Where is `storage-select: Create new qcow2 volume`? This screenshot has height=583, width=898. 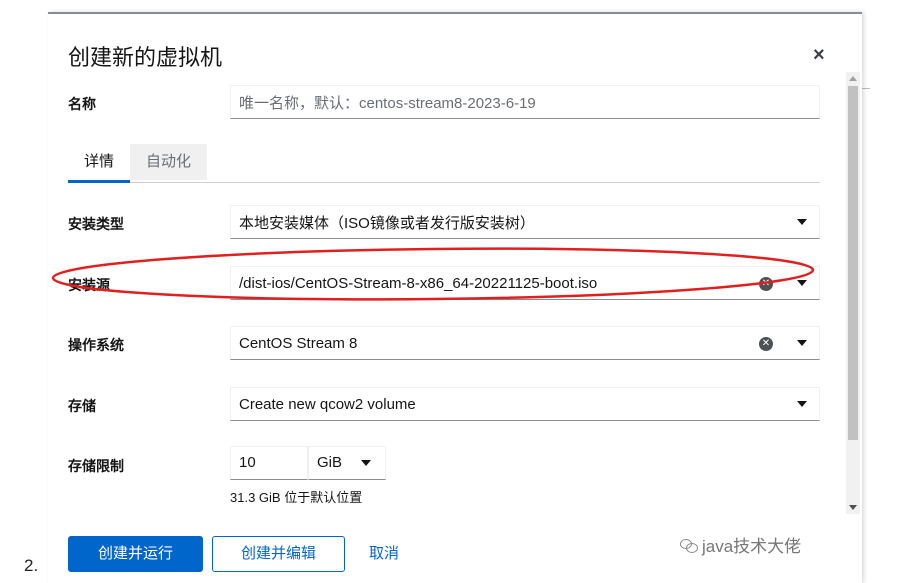 storage-select: Create new qcow2 volume is located at coordinates (525, 404).